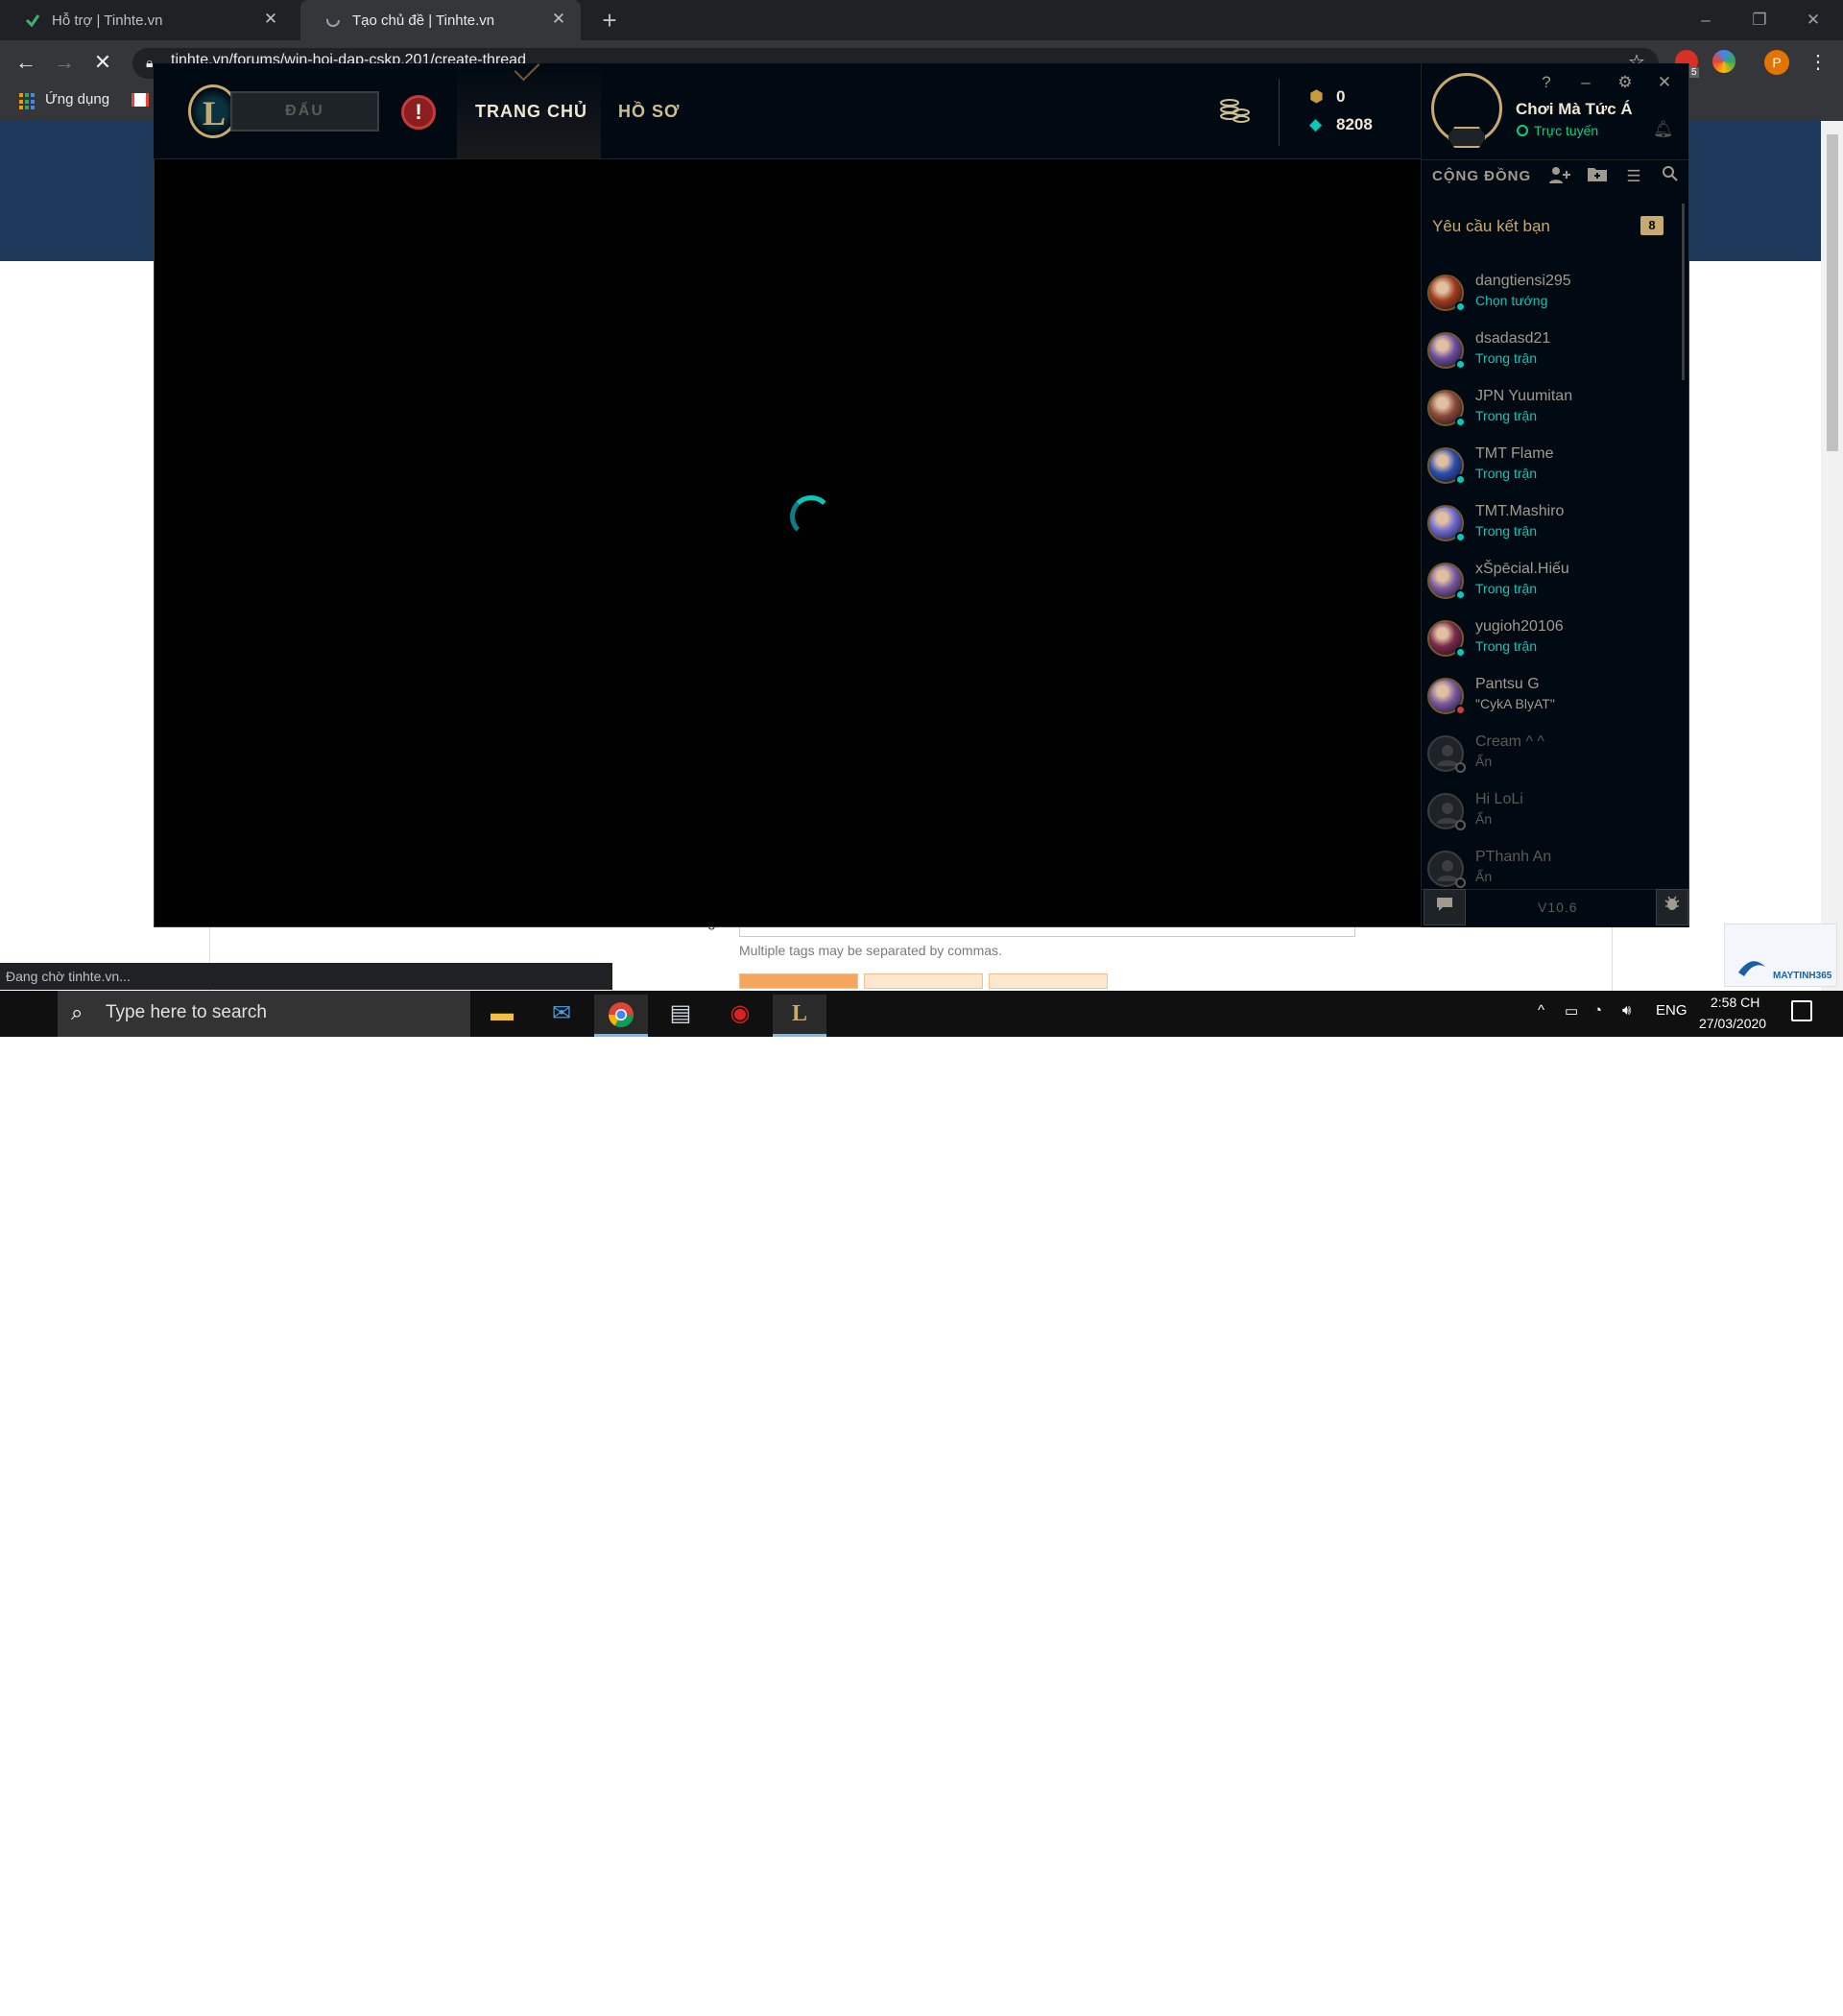 This screenshot has width=1843, height=2016. Describe the element at coordinates (531, 112) in the screenshot. I see `nav-home: TRANG CHỦ` at that location.